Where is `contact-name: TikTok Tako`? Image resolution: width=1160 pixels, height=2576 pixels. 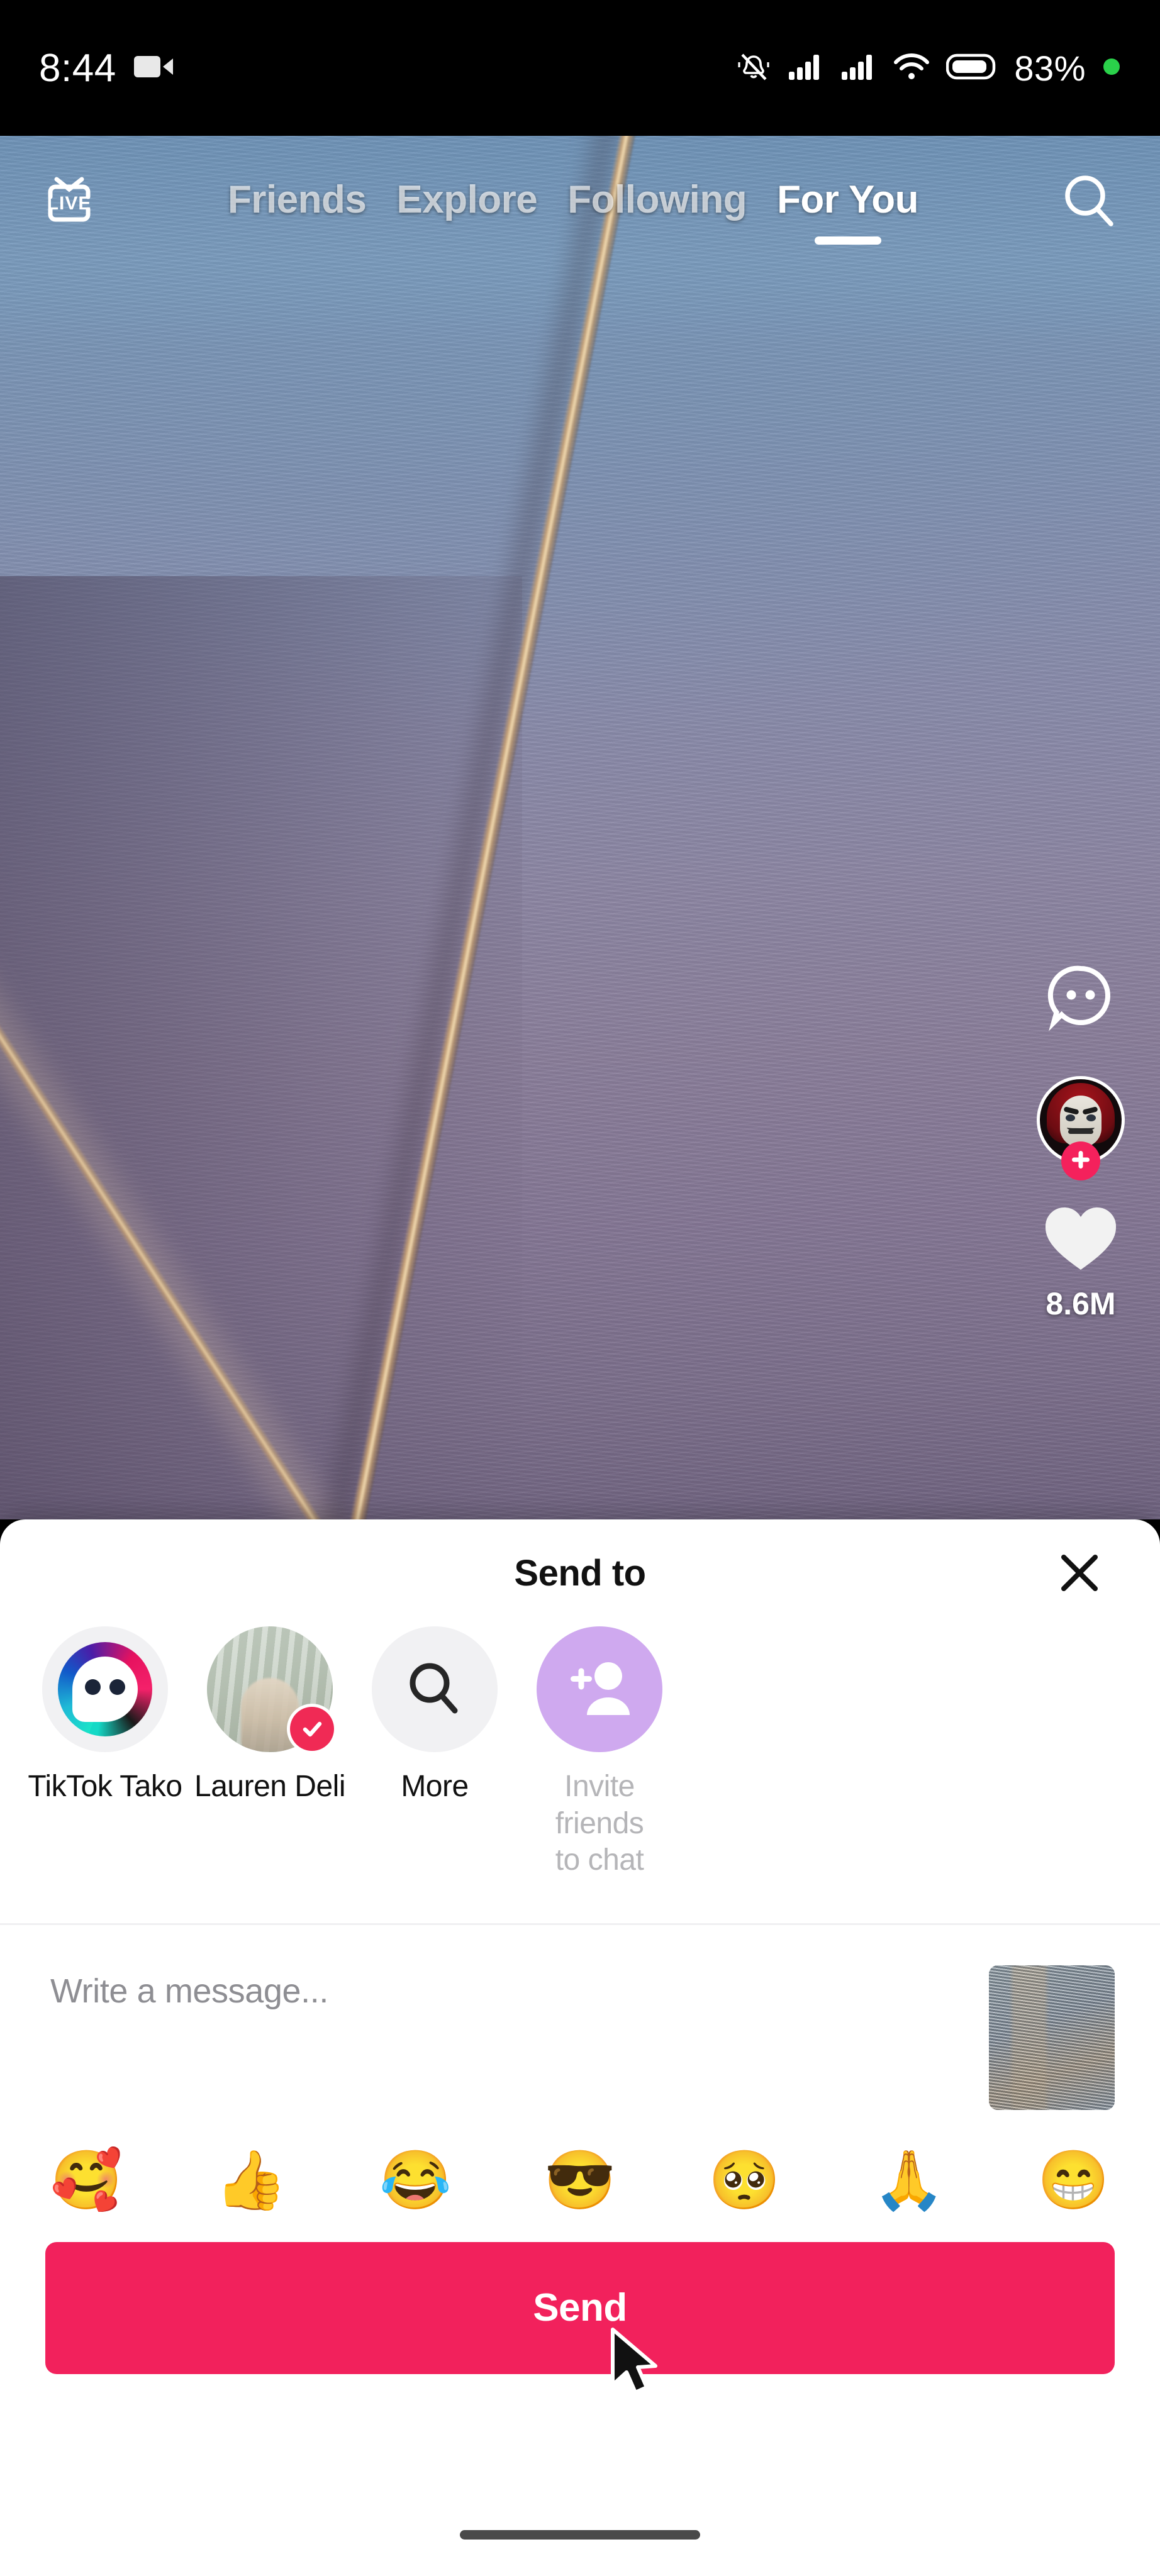 contact-name: TikTok Tako is located at coordinates (105, 1786).